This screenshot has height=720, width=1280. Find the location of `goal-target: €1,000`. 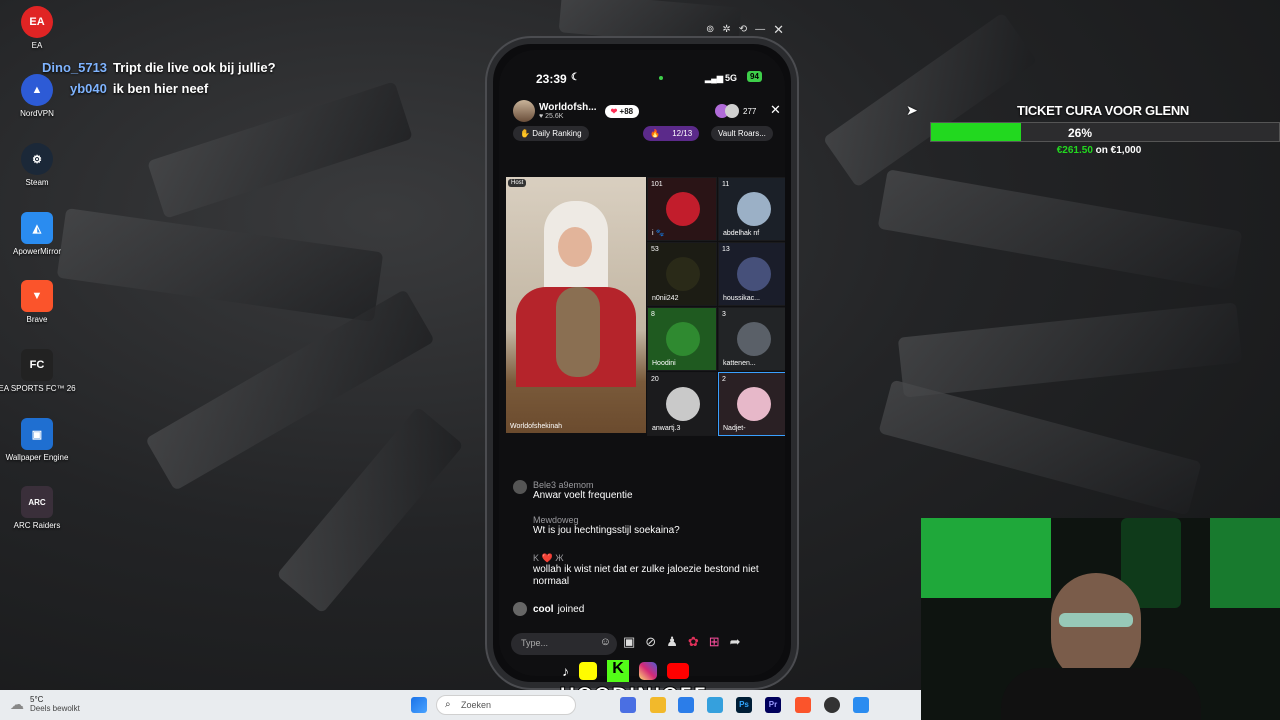

goal-target: €1,000 is located at coordinates (1126, 150).